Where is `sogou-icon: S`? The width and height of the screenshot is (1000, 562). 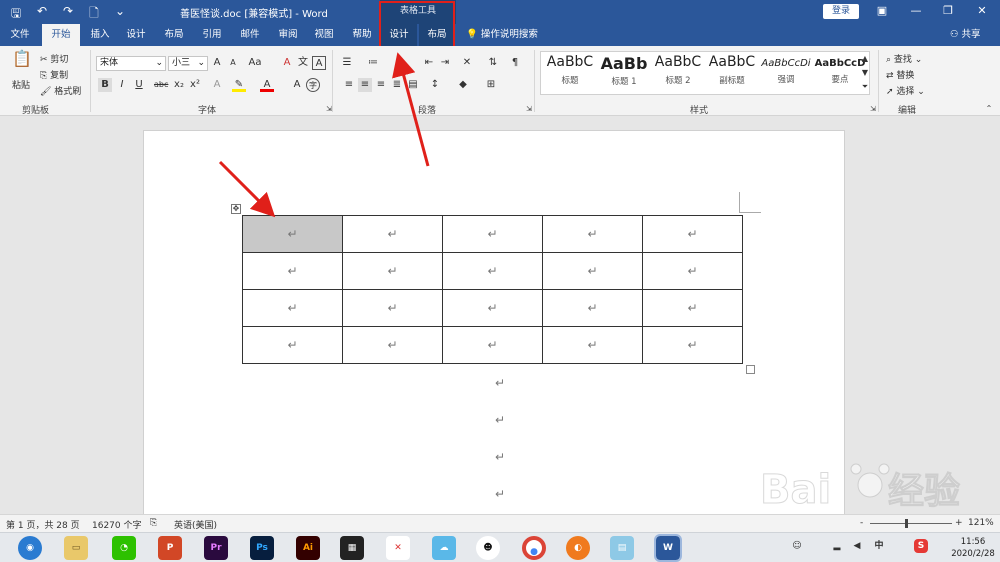
sogou-icon: S is located at coordinates (921, 546).